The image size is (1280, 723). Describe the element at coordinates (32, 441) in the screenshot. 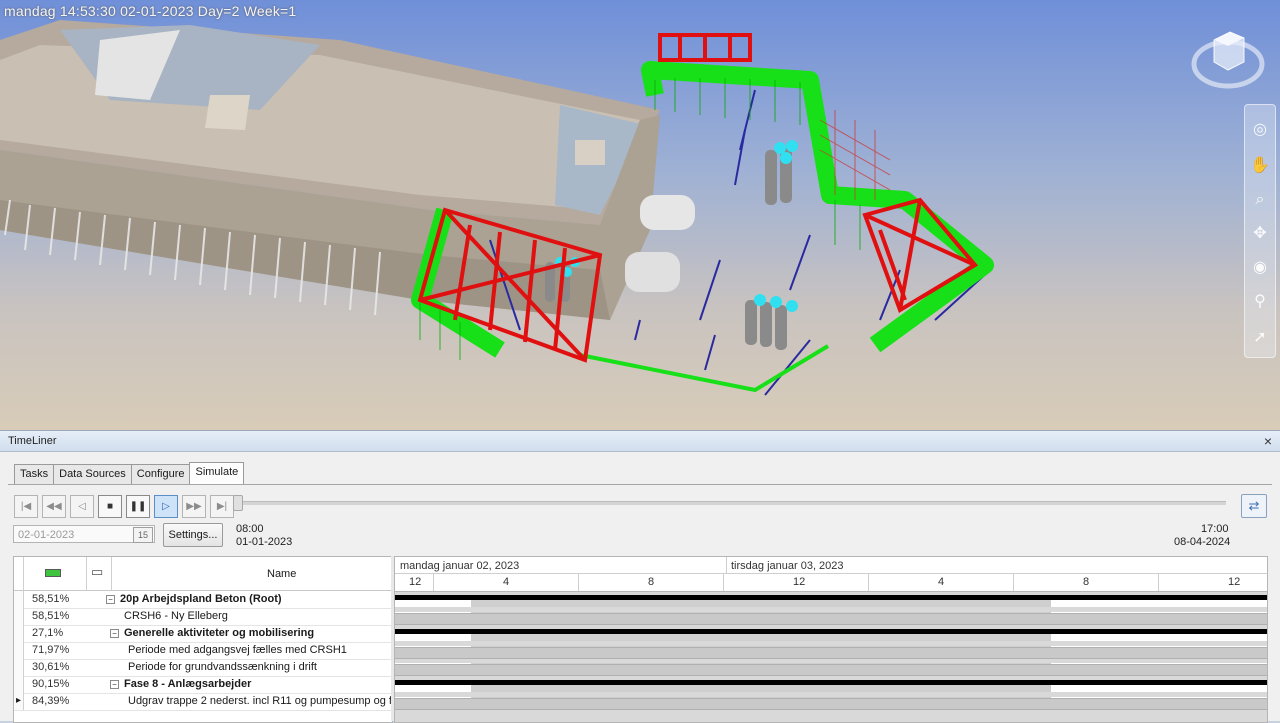

I see `panel-title: TimeLiner` at that location.